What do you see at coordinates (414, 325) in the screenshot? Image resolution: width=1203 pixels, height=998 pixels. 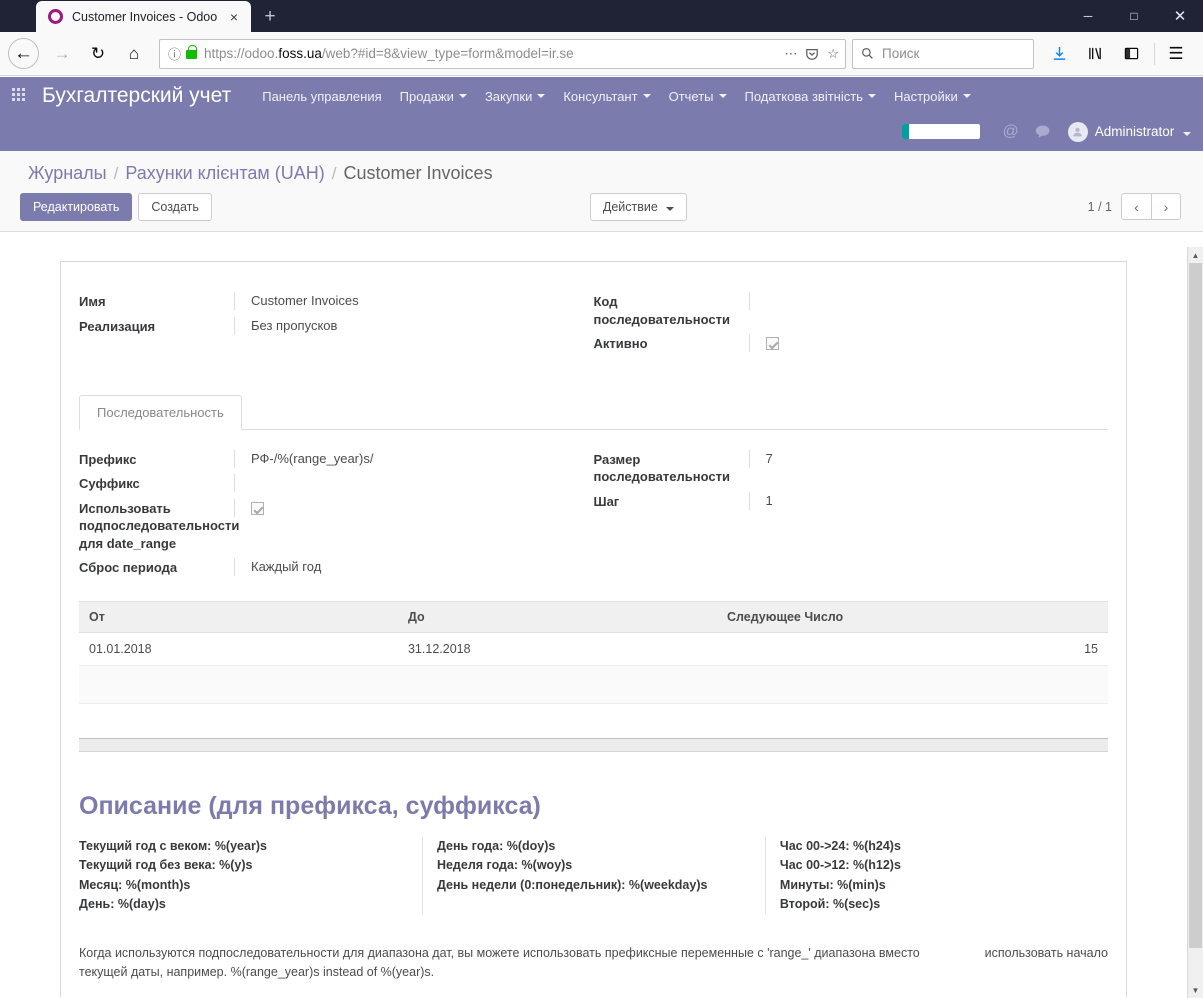 I see `field-value: Без пропусков` at bounding box center [414, 325].